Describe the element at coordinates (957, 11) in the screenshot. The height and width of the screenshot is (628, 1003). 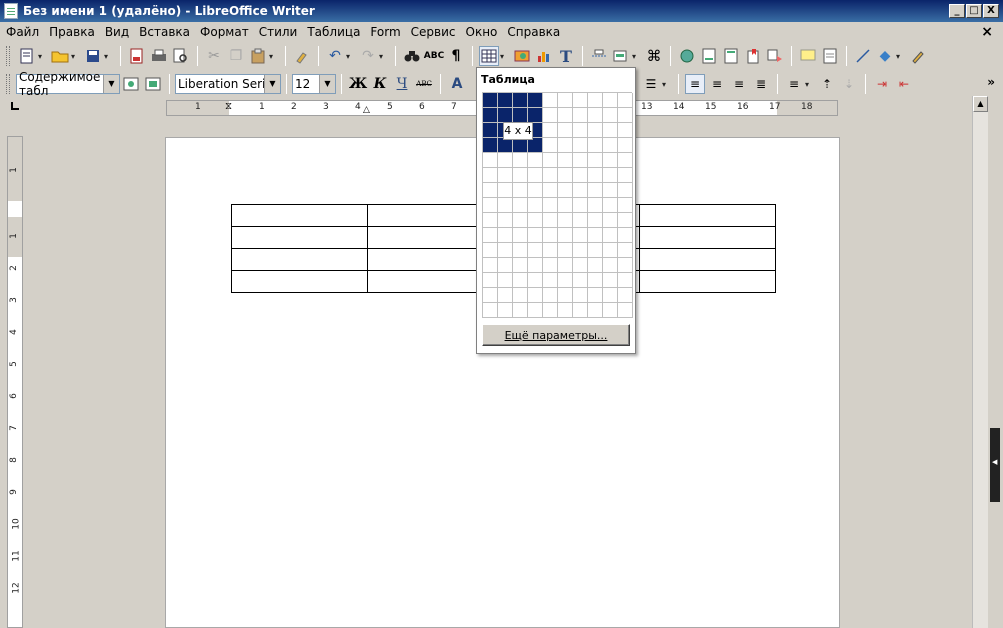
I see `minimize-button: _` at that location.